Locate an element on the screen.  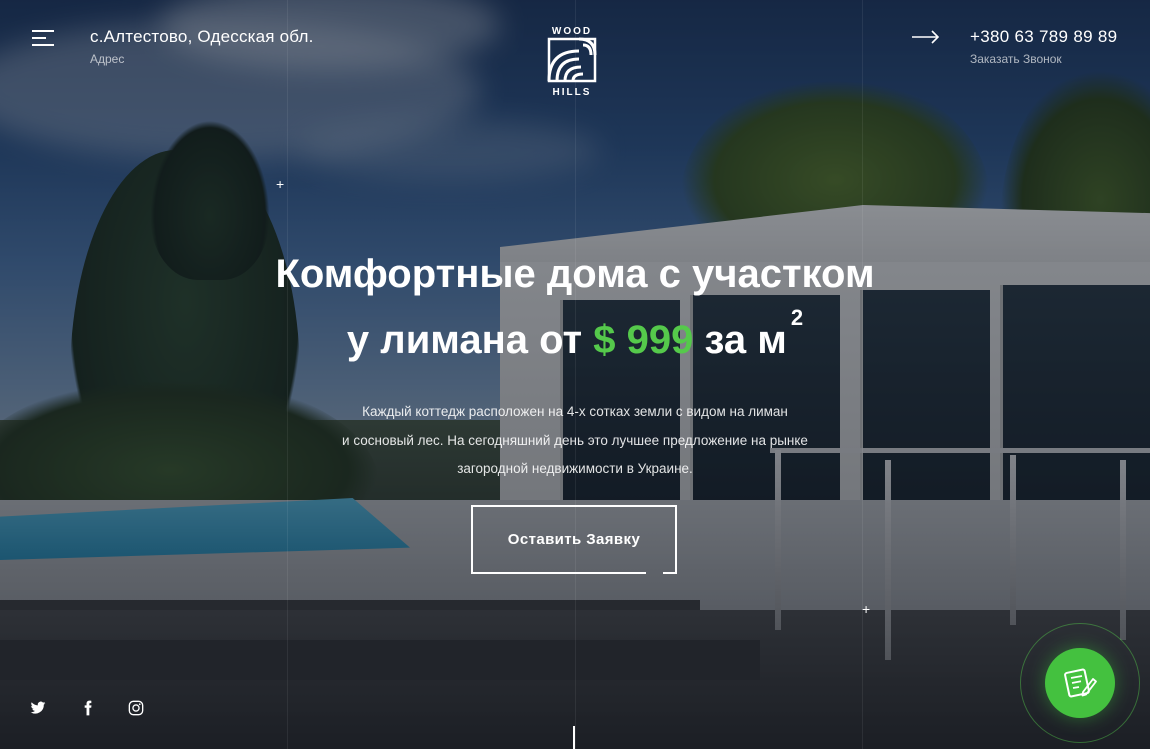
logo: WOOD HILLS is located at coordinates (572, 62).